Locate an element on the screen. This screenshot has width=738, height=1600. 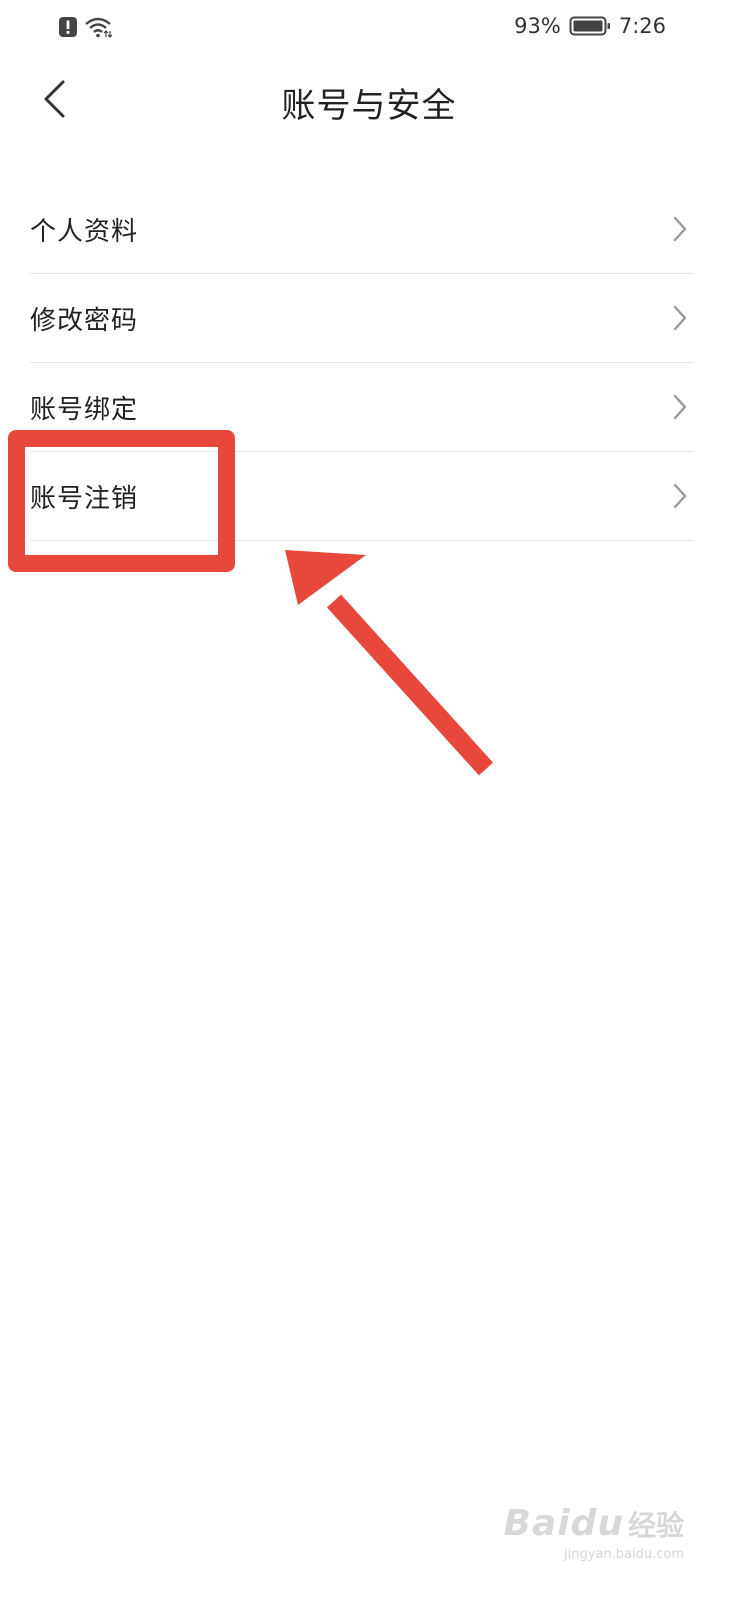
annotation-highlight-box is located at coordinates (121, 501).